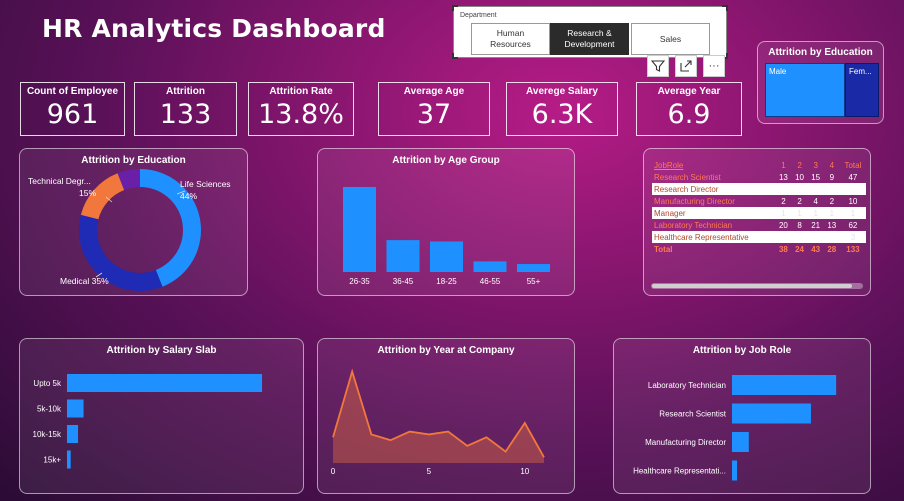 This screenshot has width=904, height=501. What do you see at coordinates (752, 286) in the screenshot?
I see `scrollbar-thumb` at bounding box center [752, 286].